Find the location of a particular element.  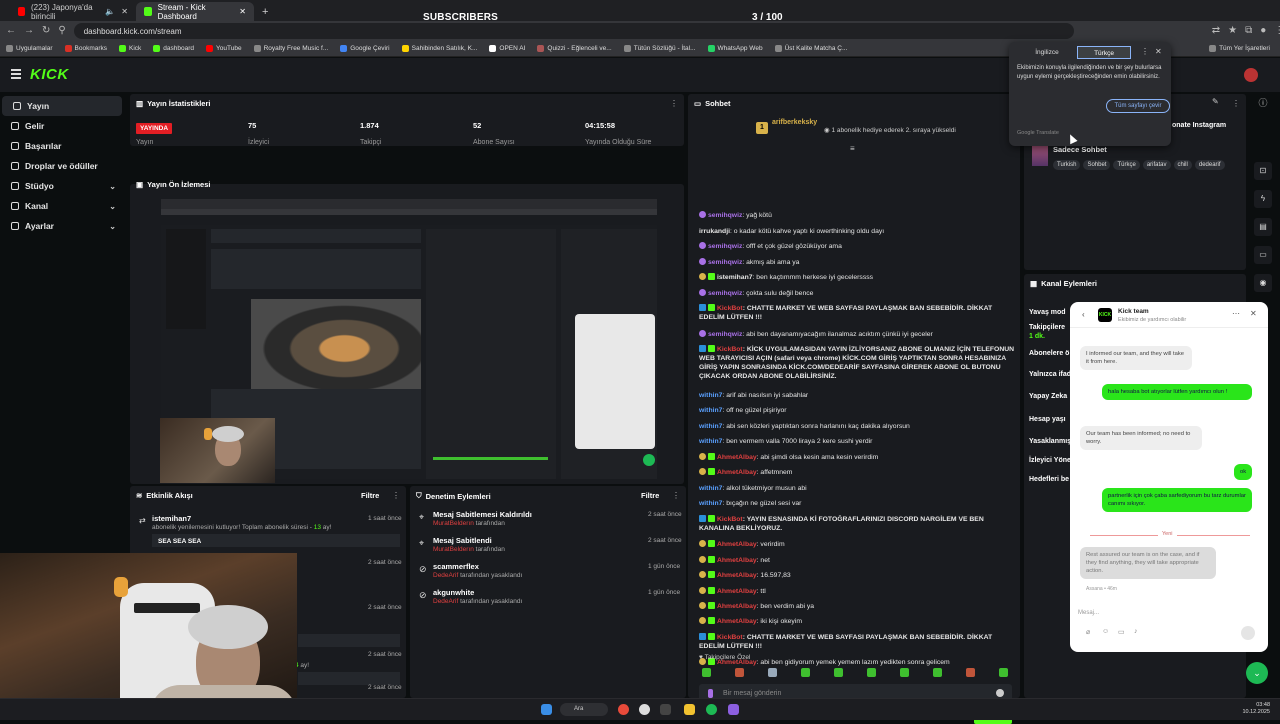

channel-action: Hesap yaşı is located at coordinates (1047, 419).